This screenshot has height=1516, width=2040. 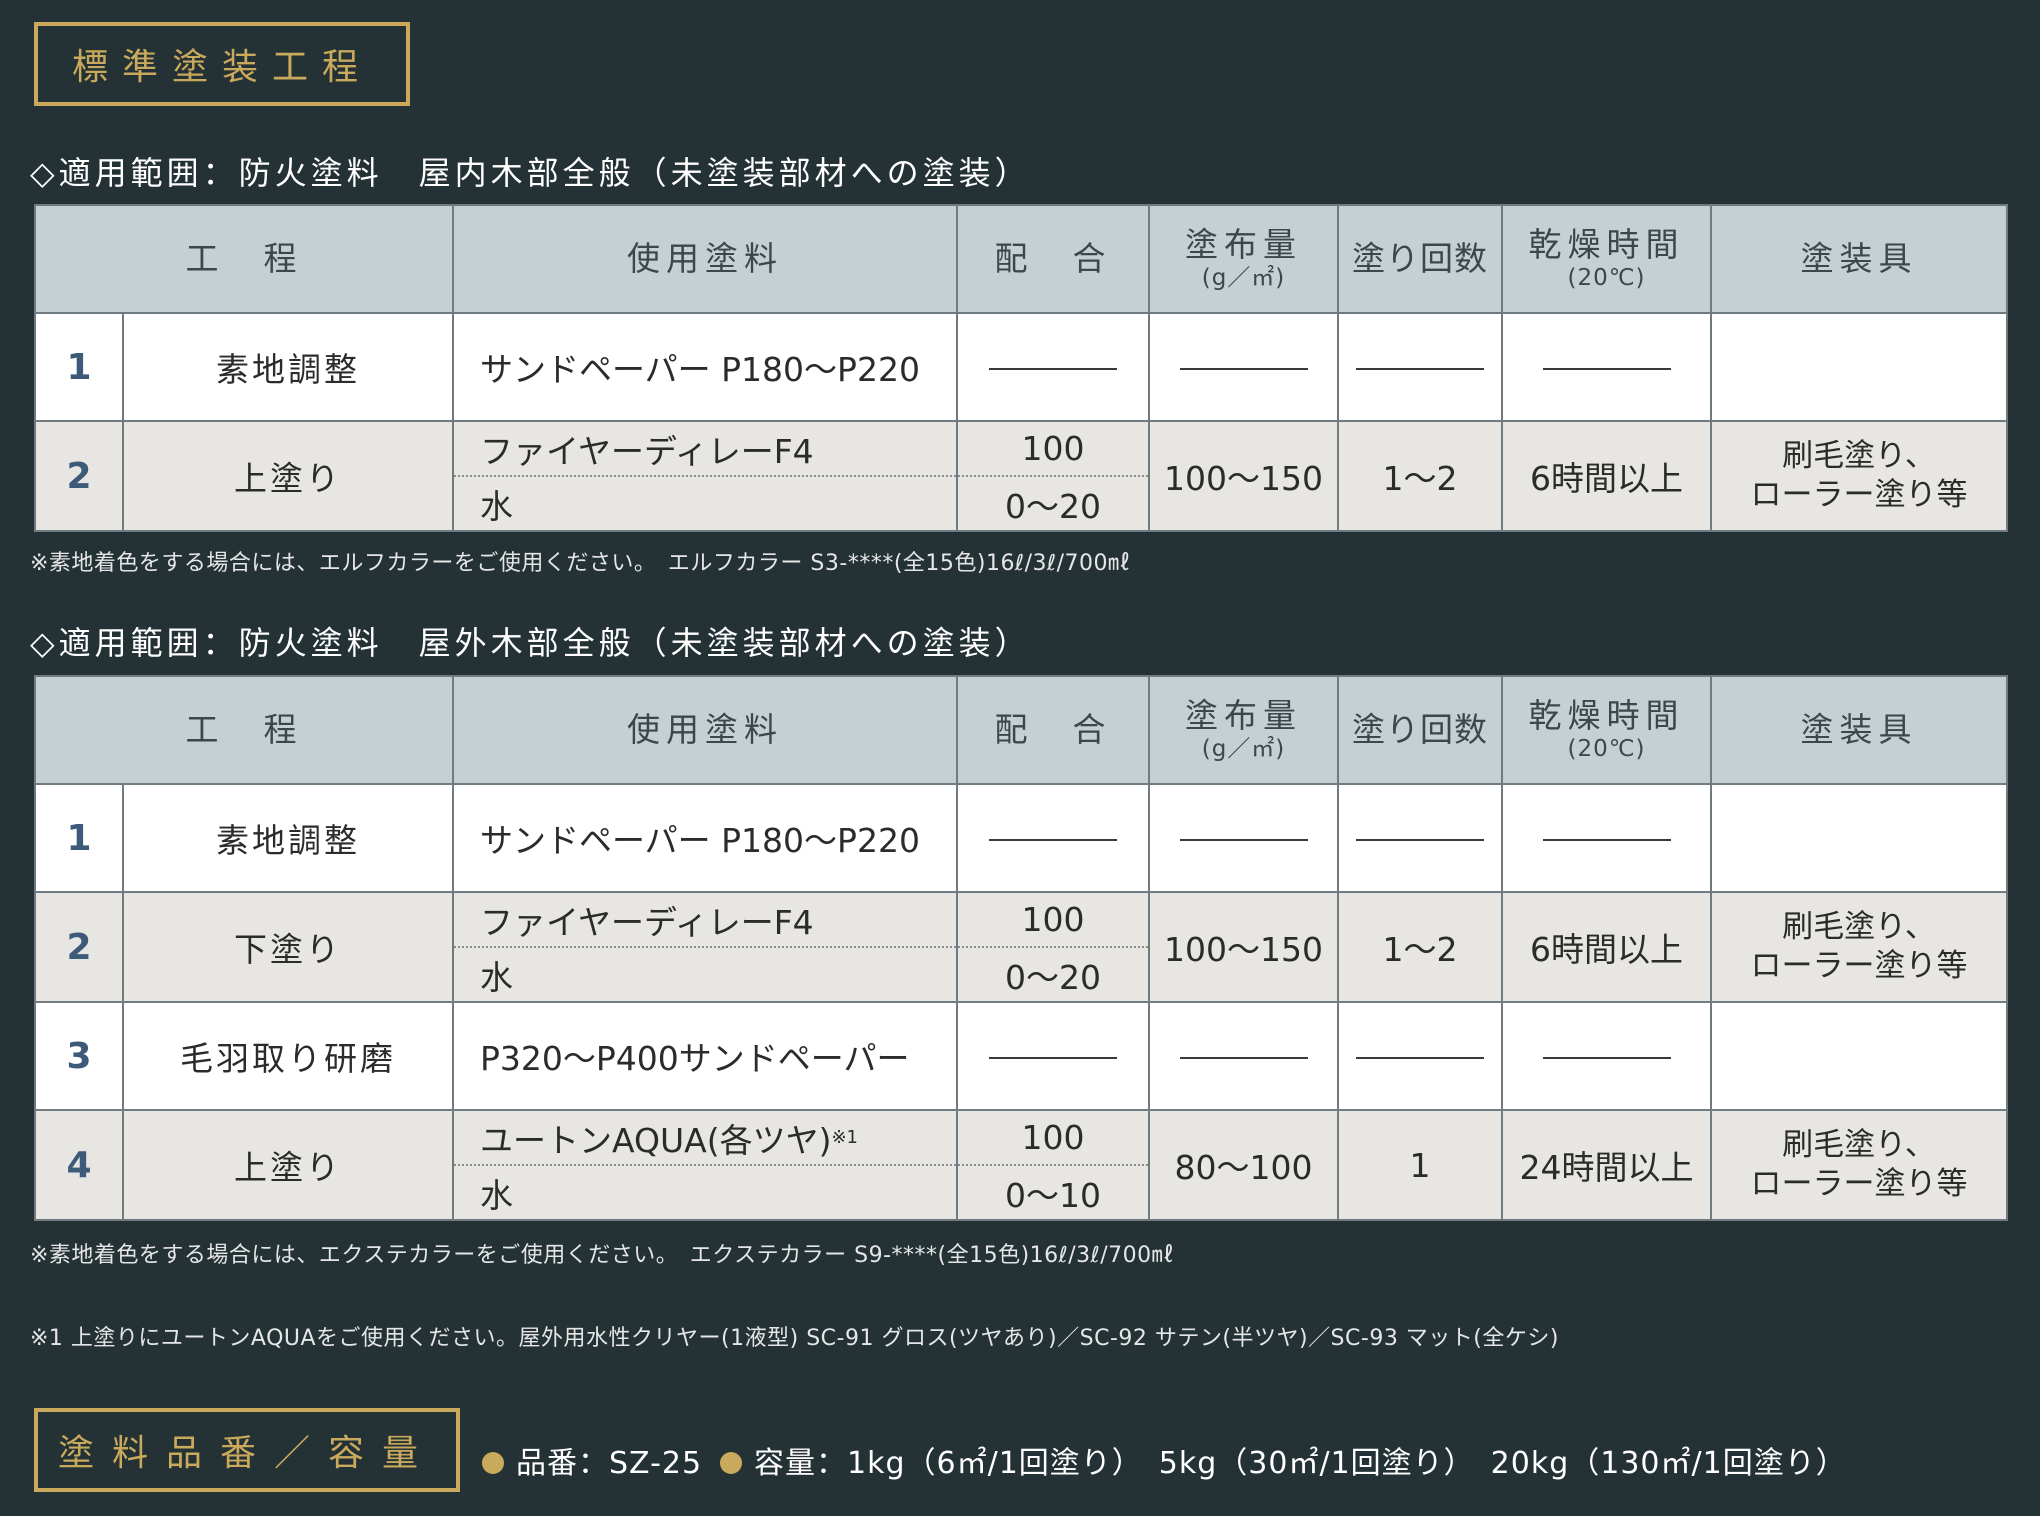 I want to click on step-coverage: 80〜100, so click(x=1243, y=1165).